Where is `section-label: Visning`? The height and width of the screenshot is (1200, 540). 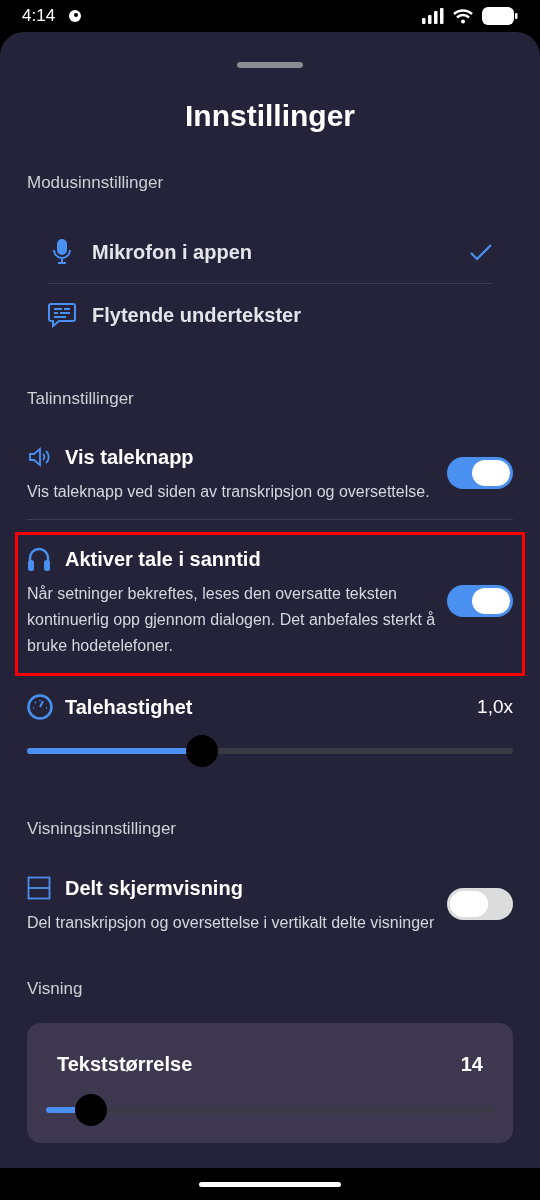
section-label: Visning is located at coordinates (55, 988).